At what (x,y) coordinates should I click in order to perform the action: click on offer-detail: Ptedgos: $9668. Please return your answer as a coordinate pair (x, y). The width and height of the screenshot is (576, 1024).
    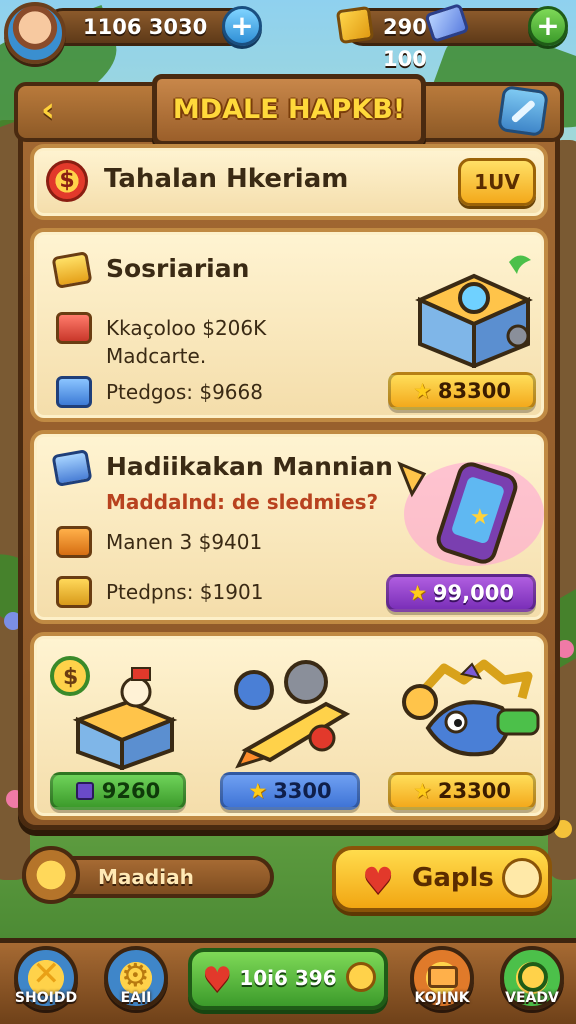
    Looking at the image, I should click on (184, 392).